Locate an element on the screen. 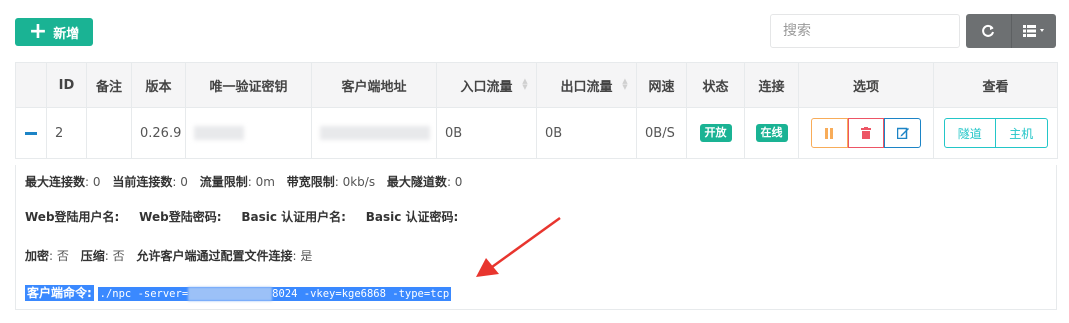 The image size is (1069, 323). col-header-address: 客户端地址 is located at coordinates (374, 85).